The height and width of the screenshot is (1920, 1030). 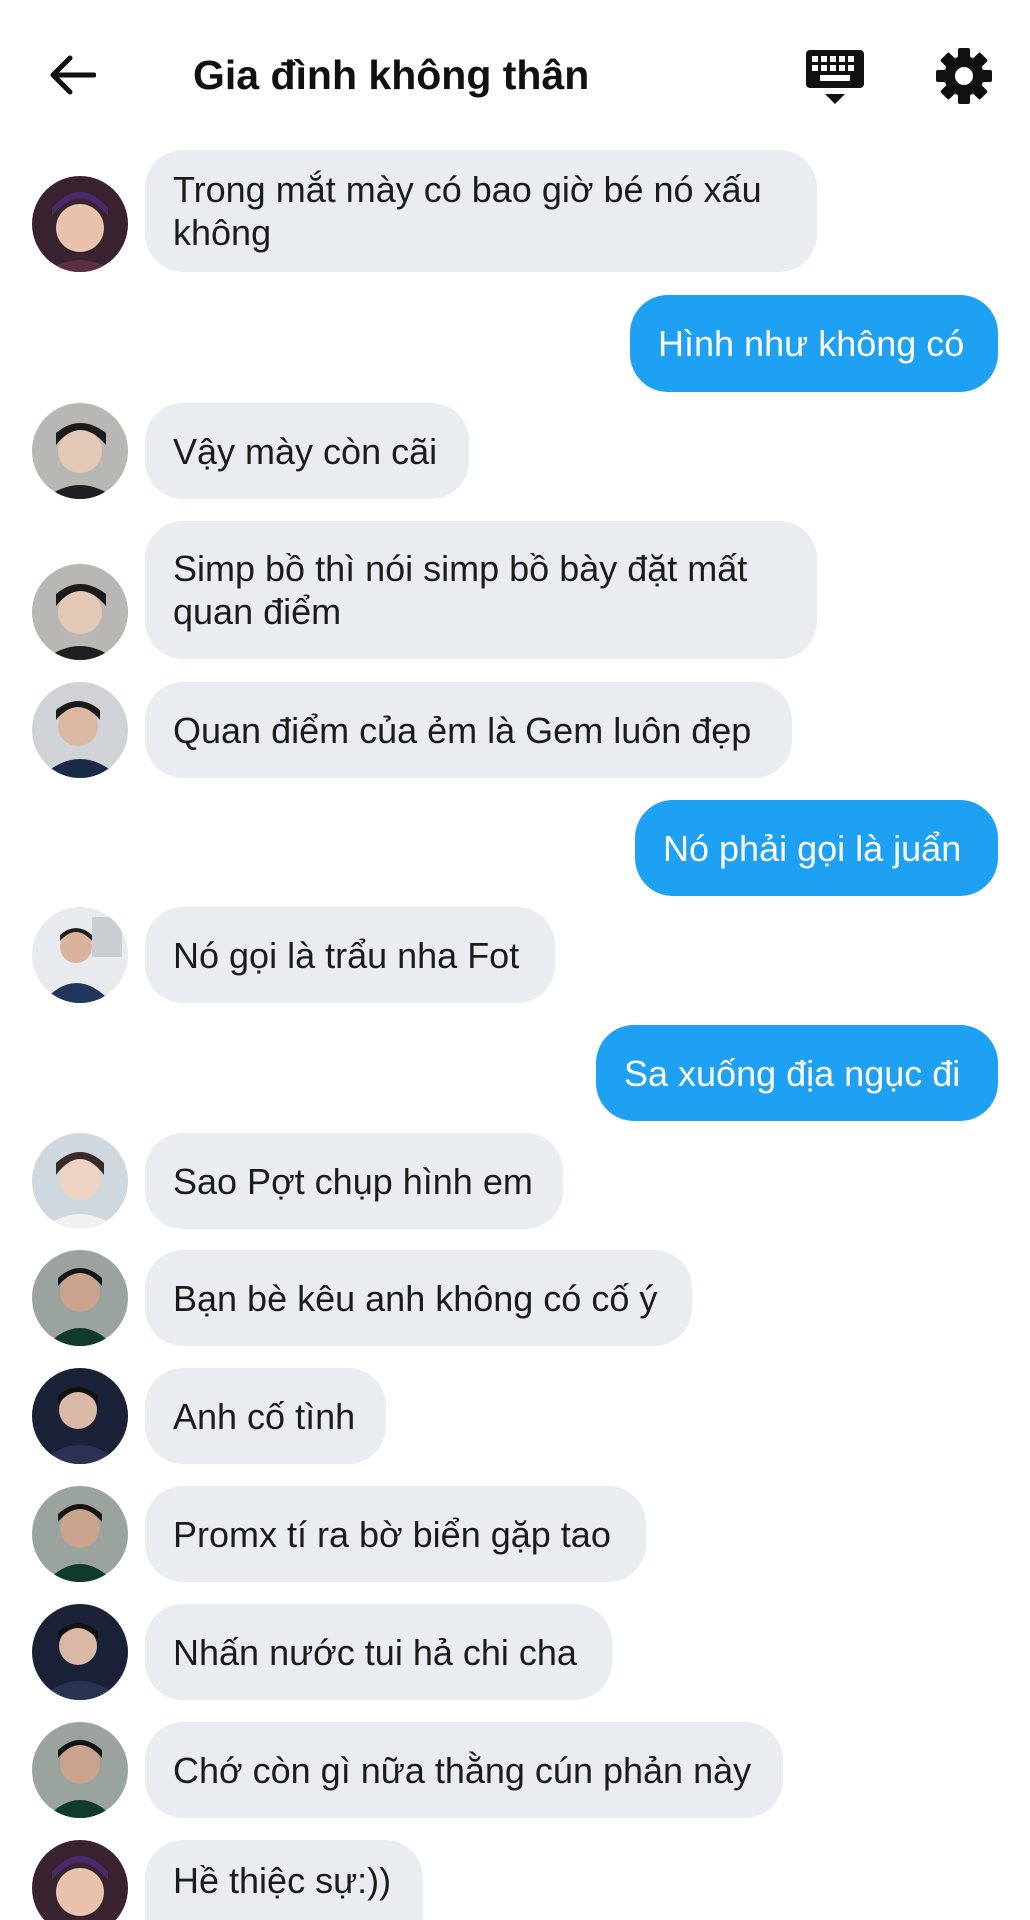 I want to click on message-bubble: Hề thiệc sự:)), so click(x=284, y=1880).